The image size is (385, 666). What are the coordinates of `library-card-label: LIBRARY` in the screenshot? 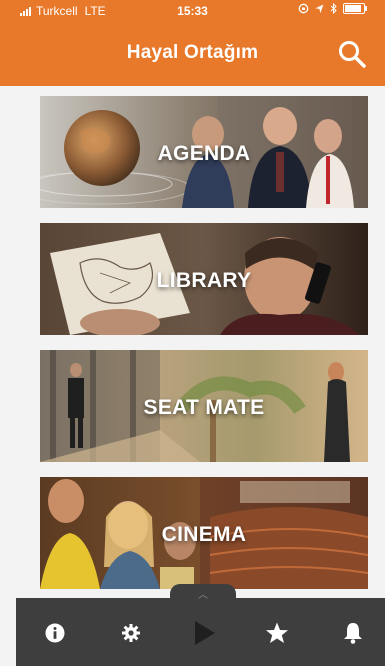 It's located at (204, 280).